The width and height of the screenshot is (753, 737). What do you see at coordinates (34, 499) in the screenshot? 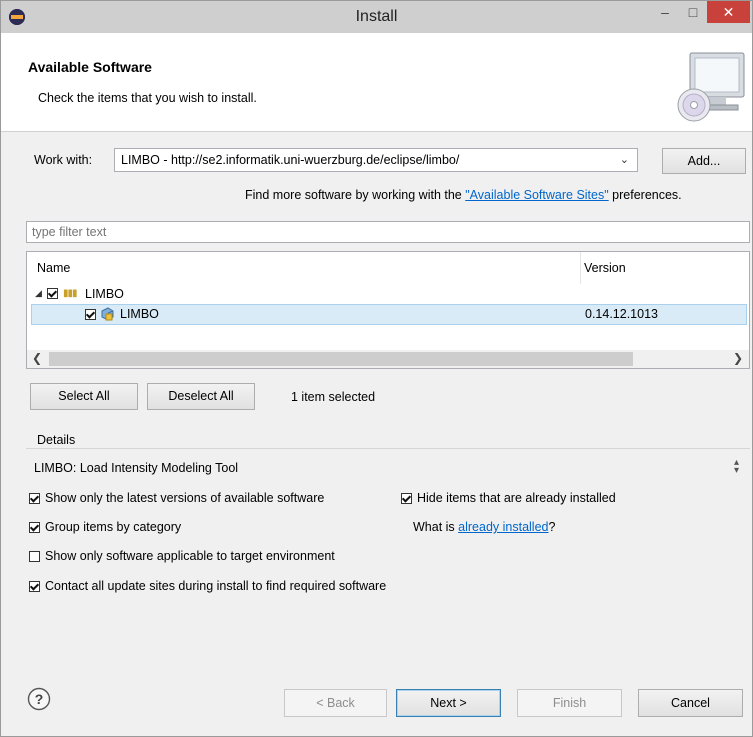
I see `latest-versions-checkbox` at bounding box center [34, 499].